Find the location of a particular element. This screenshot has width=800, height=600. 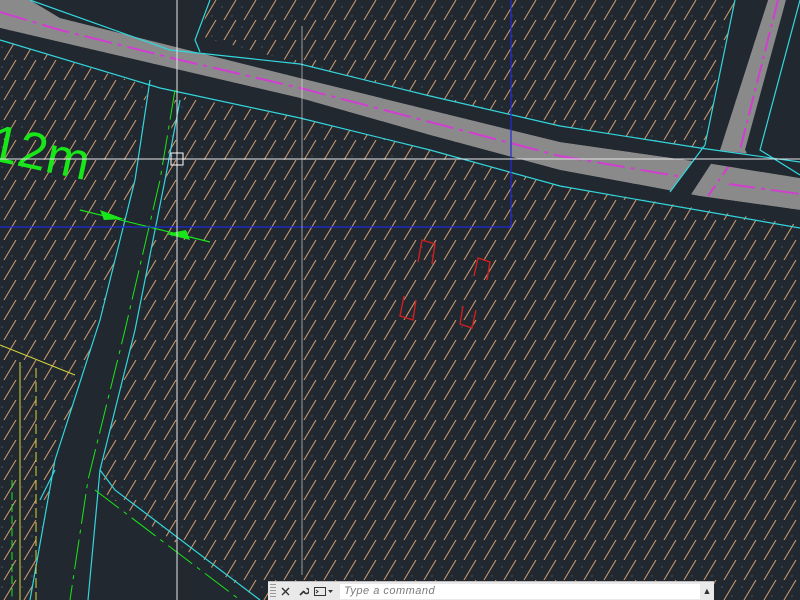

command-input-wrapper is located at coordinates (520, 591).